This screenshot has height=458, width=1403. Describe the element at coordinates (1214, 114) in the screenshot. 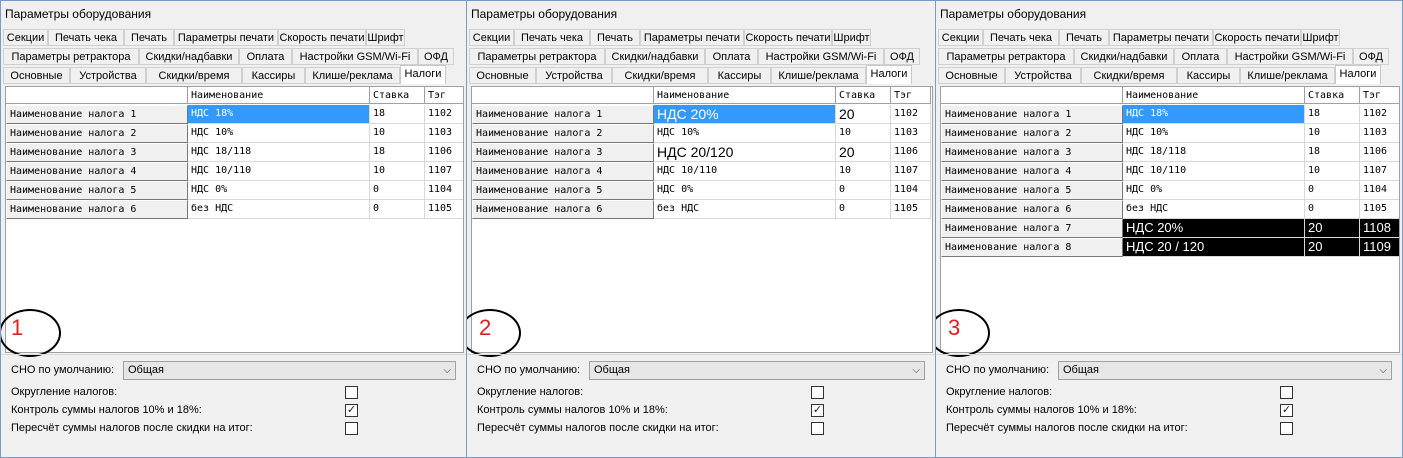

I see `table-cell: НДС 18%` at that location.